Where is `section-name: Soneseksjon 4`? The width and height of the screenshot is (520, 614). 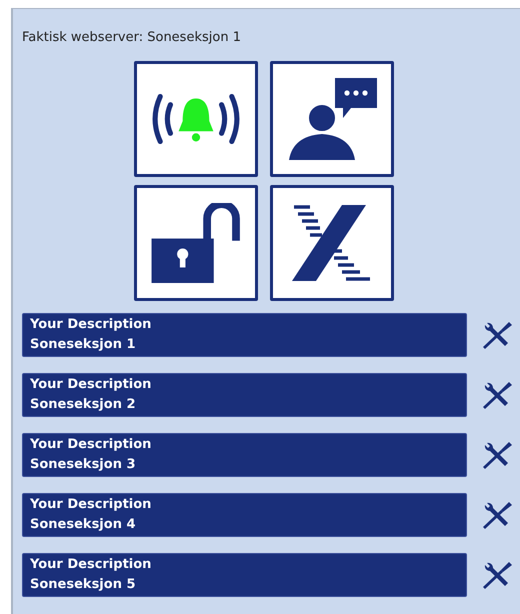
section-name: Soneseksjon 4 is located at coordinates (83, 525).